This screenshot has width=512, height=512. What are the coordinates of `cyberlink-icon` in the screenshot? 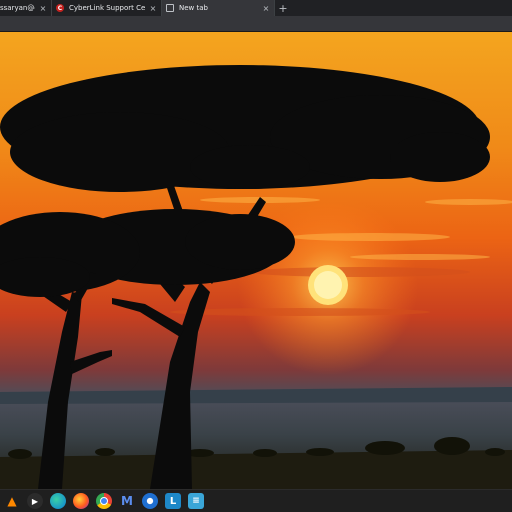 It's located at (150, 501).